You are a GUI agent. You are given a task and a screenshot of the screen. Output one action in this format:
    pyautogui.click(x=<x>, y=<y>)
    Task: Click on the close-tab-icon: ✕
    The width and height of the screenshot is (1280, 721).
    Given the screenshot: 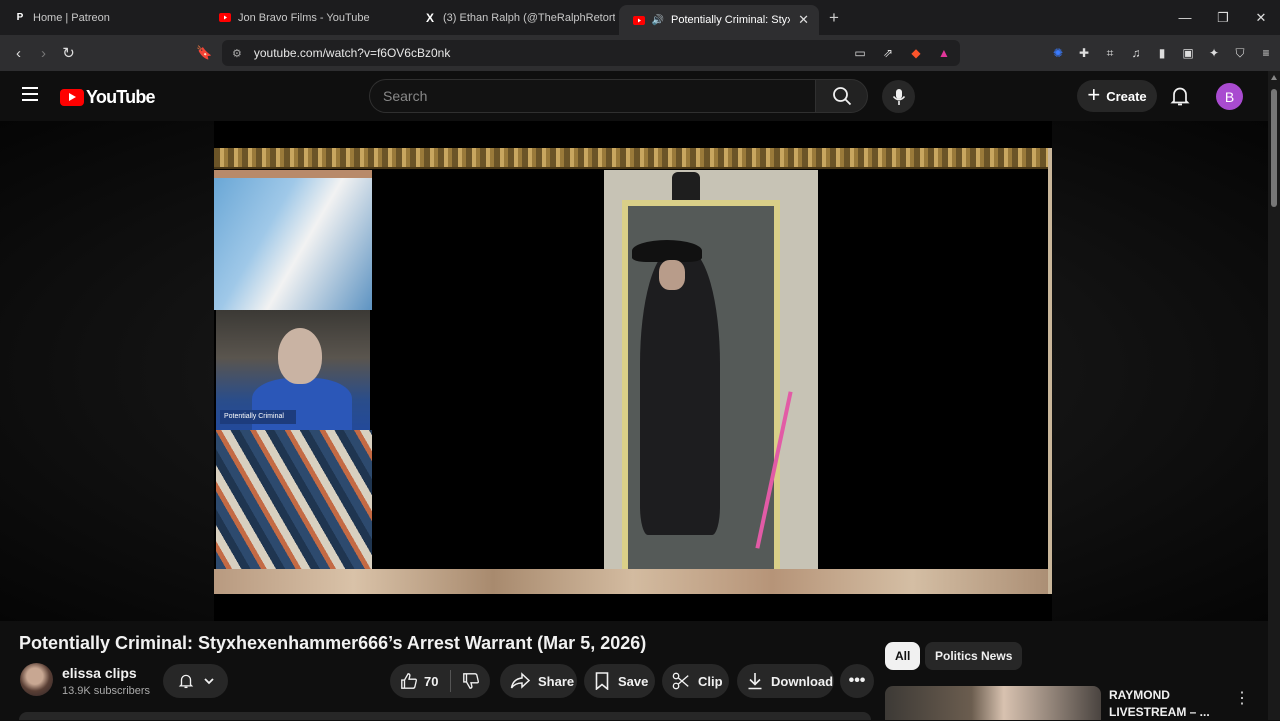 What is the action you would take?
    pyautogui.click(x=799, y=20)
    